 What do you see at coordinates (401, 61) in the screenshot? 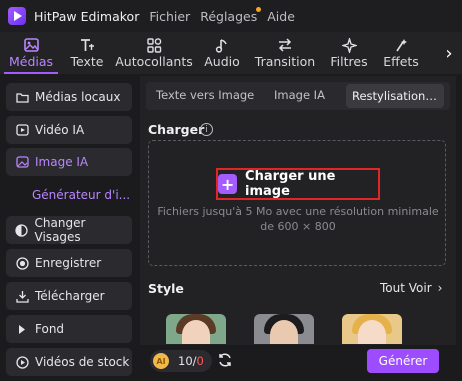
I see `tab-effects-label: Effets` at bounding box center [401, 61].